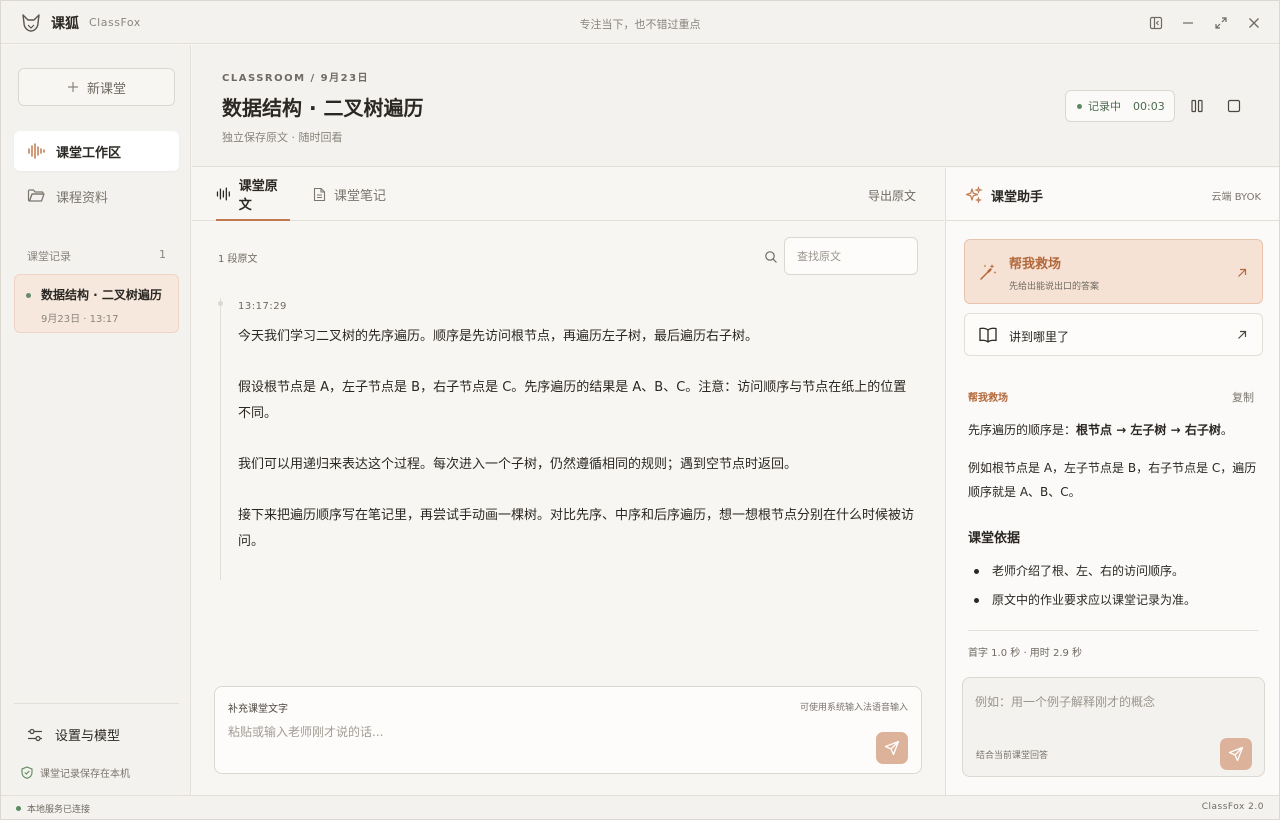  I want to click on tab-notes: 课堂笔记, so click(349, 194).